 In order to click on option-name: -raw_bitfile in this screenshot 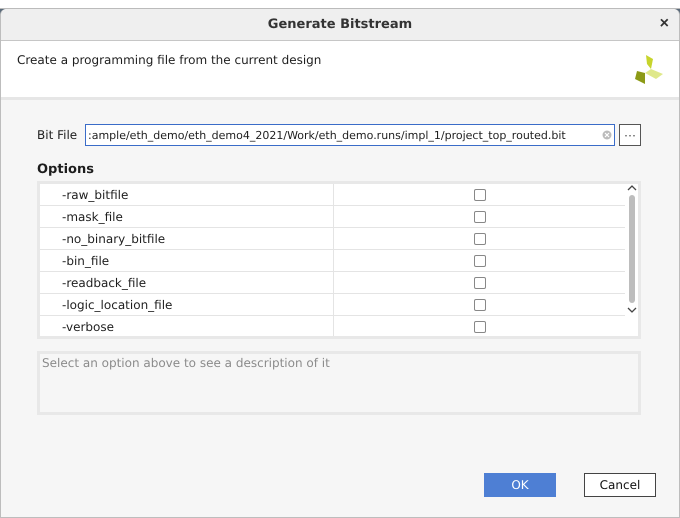, I will do `click(187, 194)`.